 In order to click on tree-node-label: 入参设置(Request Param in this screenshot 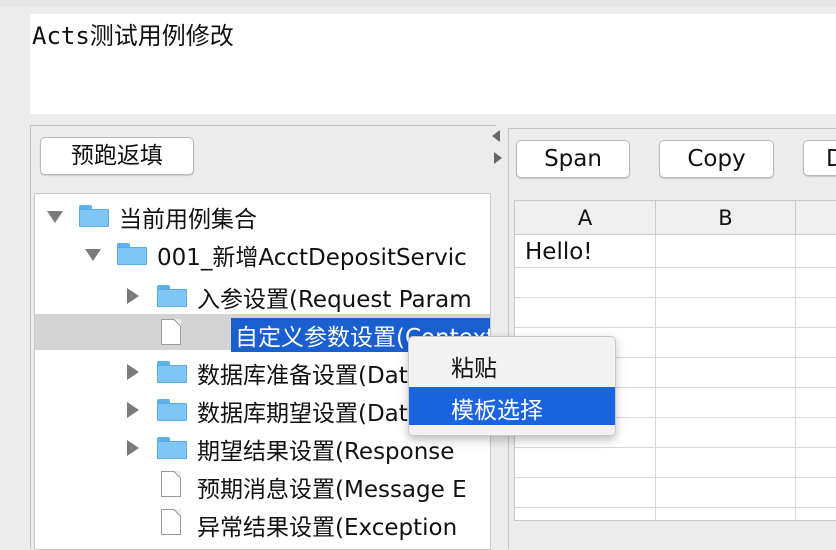, I will do `click(334, 300)`.